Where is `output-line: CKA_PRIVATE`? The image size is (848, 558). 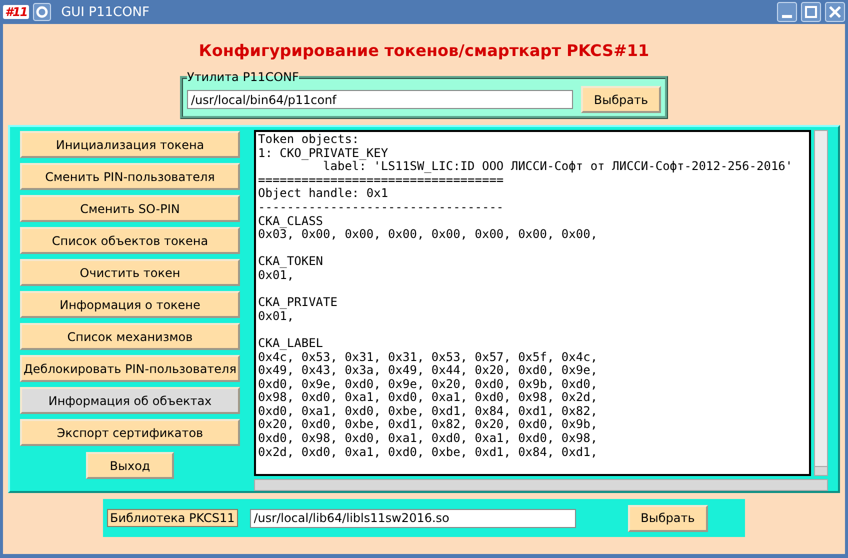
output-line: CKA_PRIVATE is located at coordinates (298, 303).